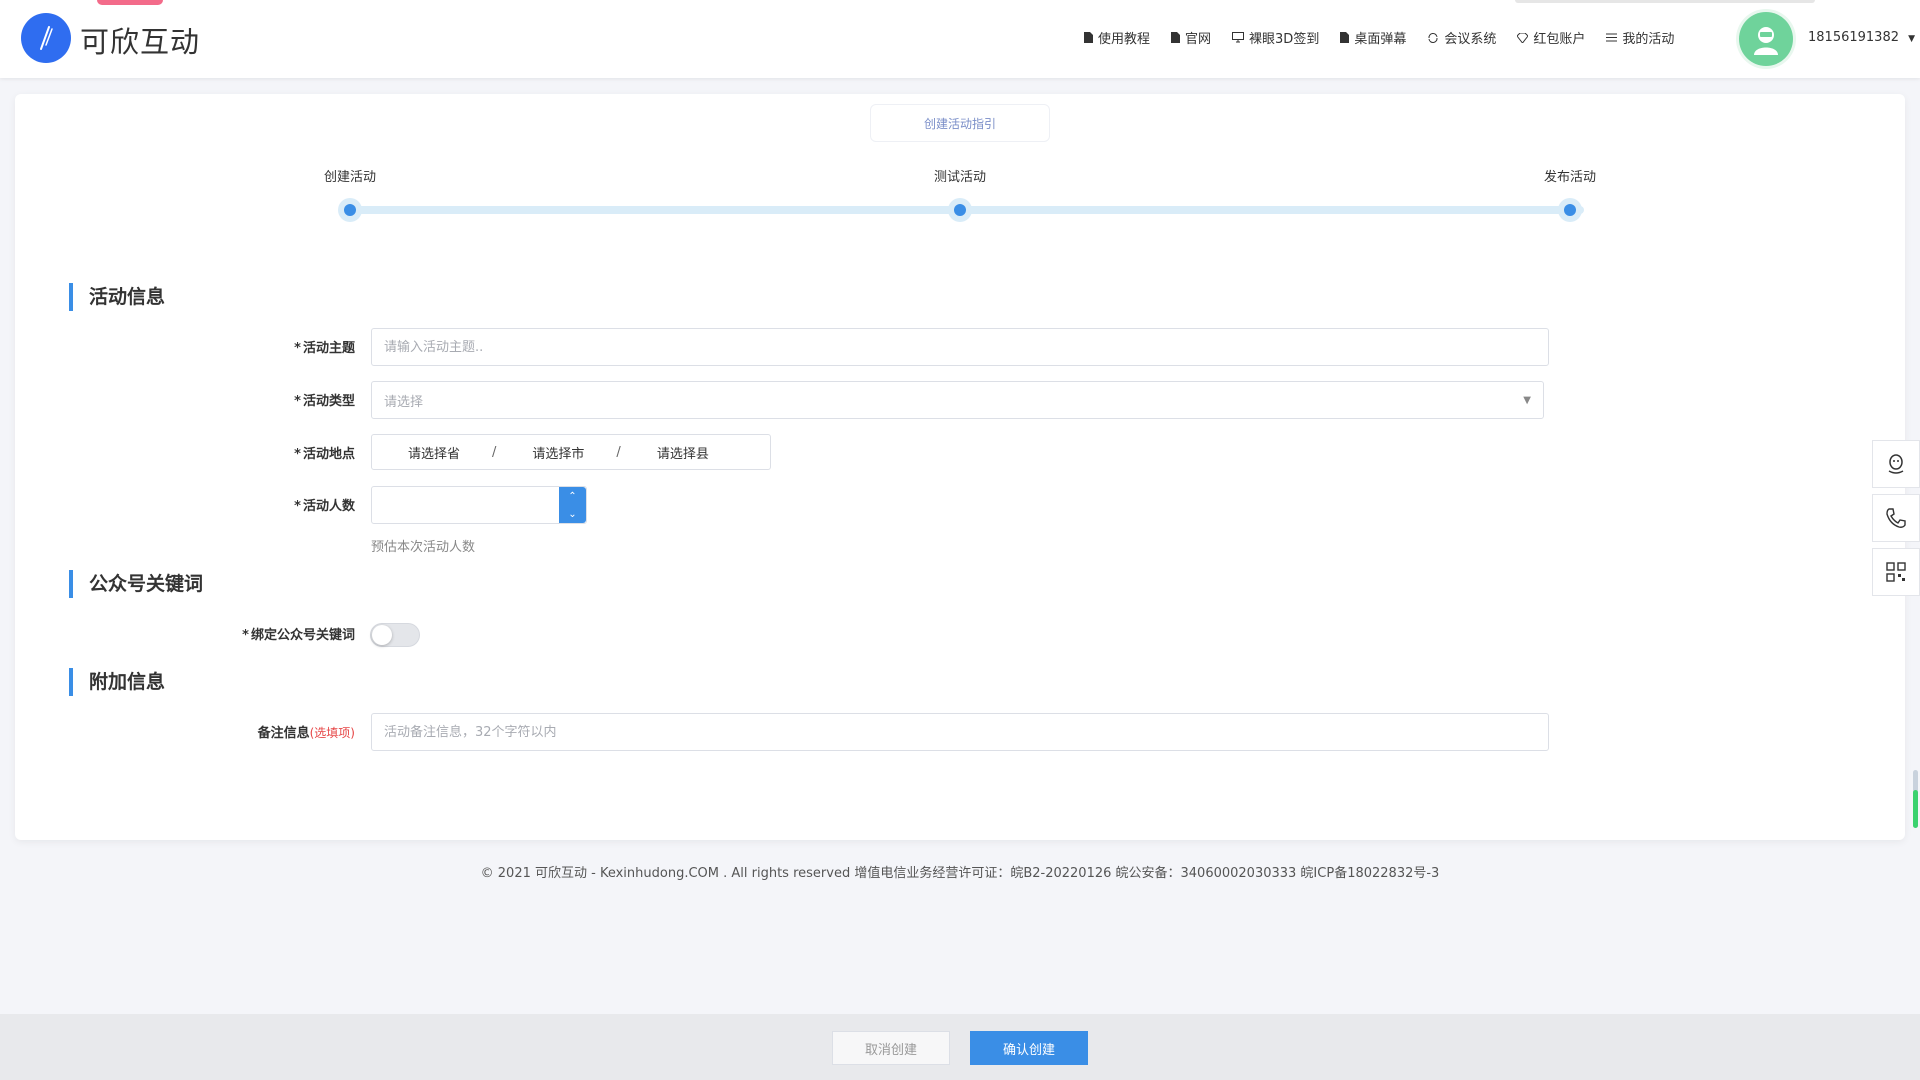 The image size is (1920, 1080). What do you see at coordinates (117, 297) in the screenshot?
I see `section-activity-info: 活动信息` at bounding box center [117, 297].